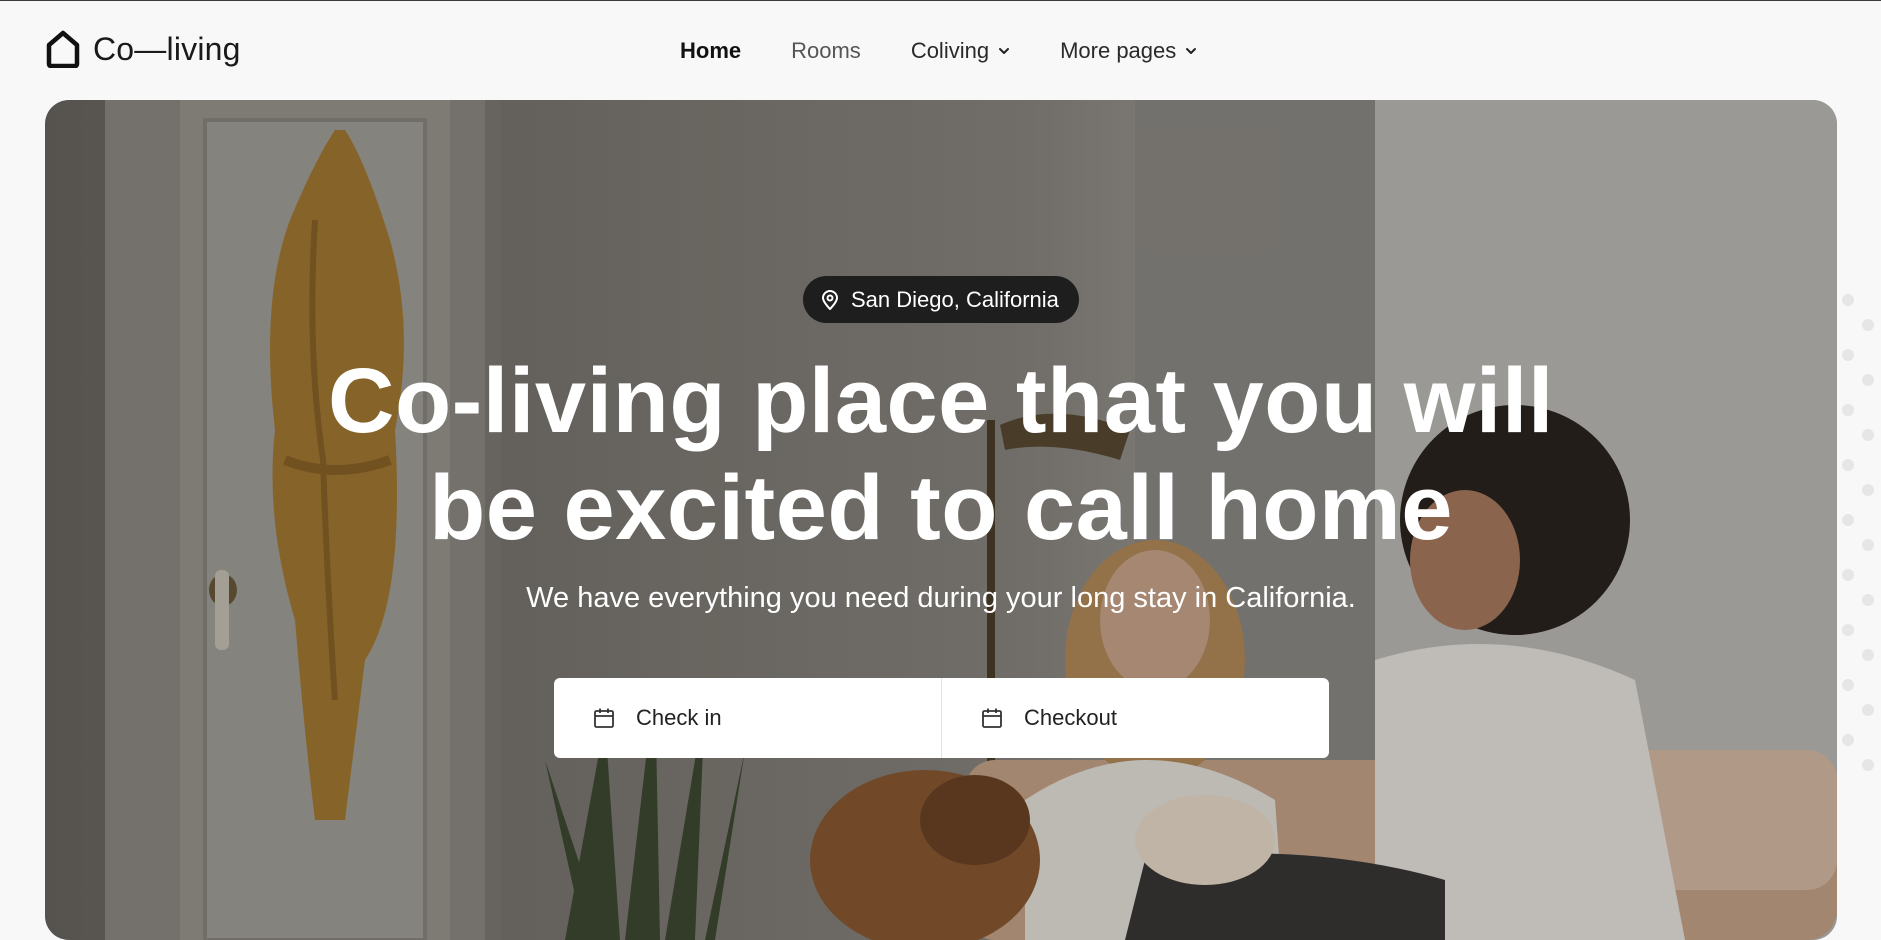  Describe the element at coordinates (1135, 718) in the screenshot. I see `checkout-field: Checkout` at that location.